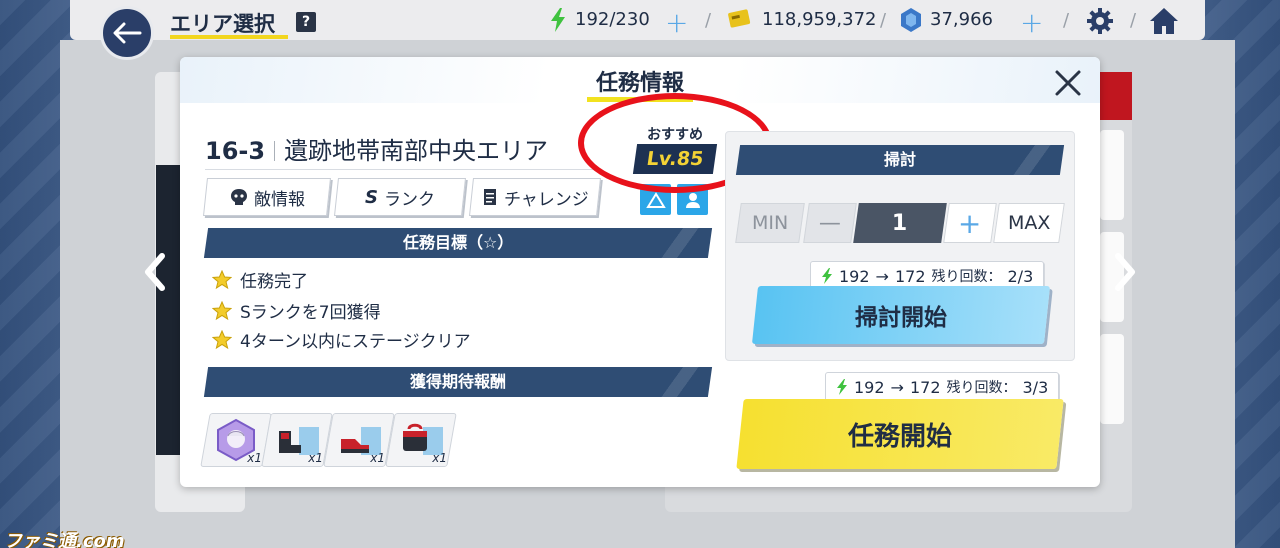  I want to click on back-button, so click(127, 33).